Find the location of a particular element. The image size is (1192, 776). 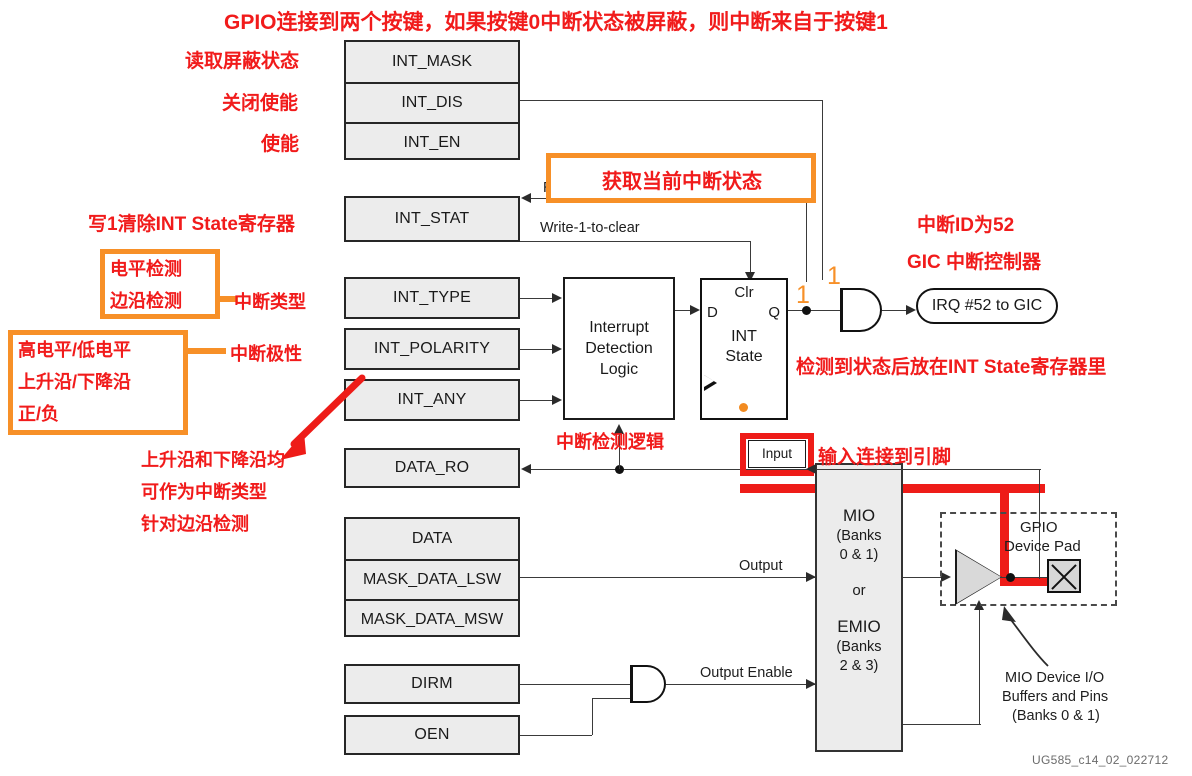

mio-line6: (Banks is located at coordinates (859, 647).